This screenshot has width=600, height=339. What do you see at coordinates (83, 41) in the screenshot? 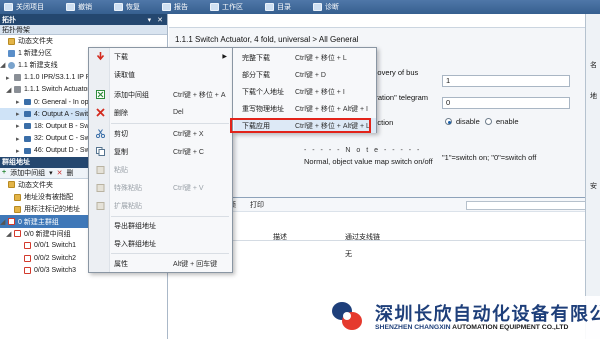
I see `tree-item-dynamic-folder: 动态文件夹` at bounding box center [83, 41].